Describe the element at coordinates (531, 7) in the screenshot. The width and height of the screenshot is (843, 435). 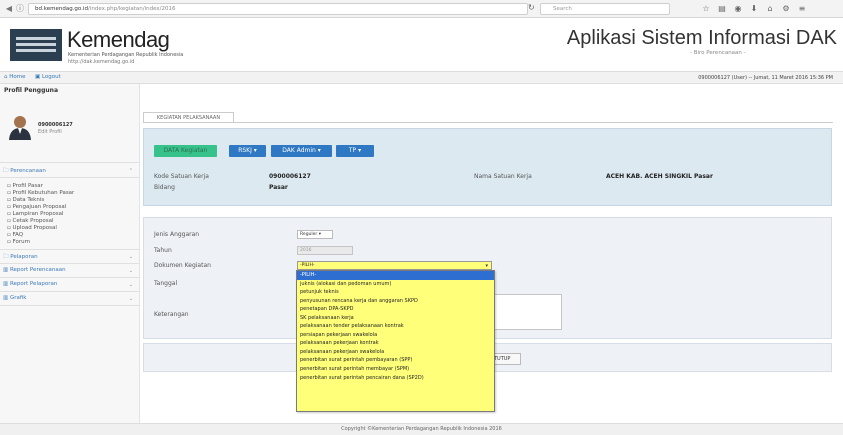
I see `reload-icon: ↻` at that location.